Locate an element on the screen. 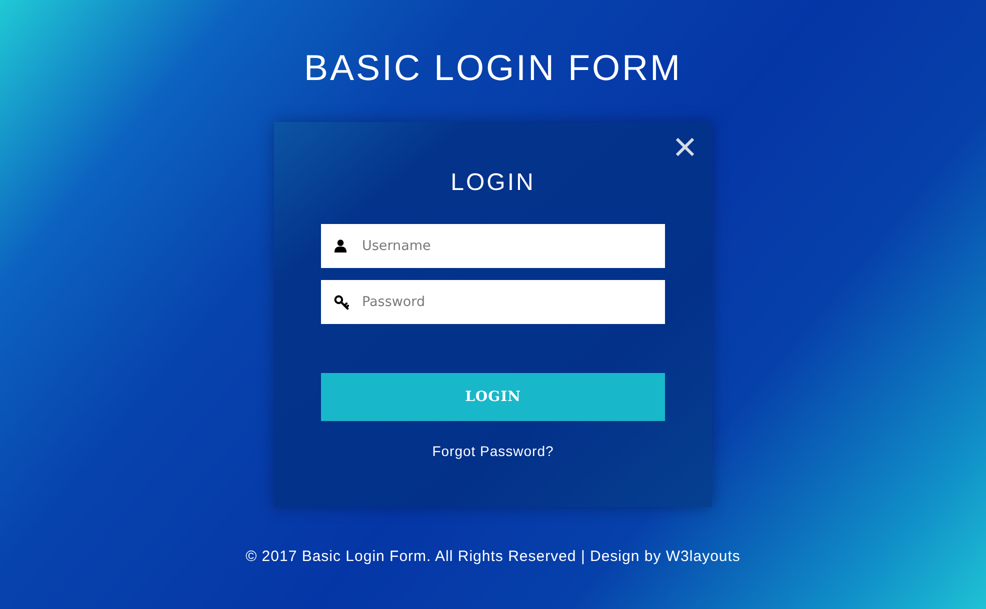 The width and height of the screenshot is (986, 609). close-icon is located at coordinates (685, 147).